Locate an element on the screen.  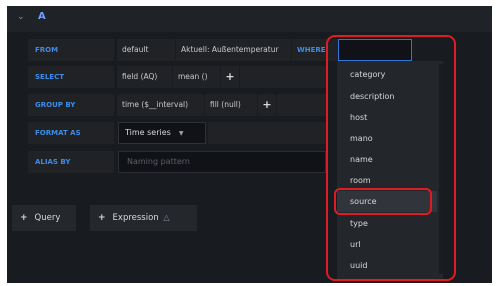
field-segment: field (AQ) is located at coordinates (144, 77).